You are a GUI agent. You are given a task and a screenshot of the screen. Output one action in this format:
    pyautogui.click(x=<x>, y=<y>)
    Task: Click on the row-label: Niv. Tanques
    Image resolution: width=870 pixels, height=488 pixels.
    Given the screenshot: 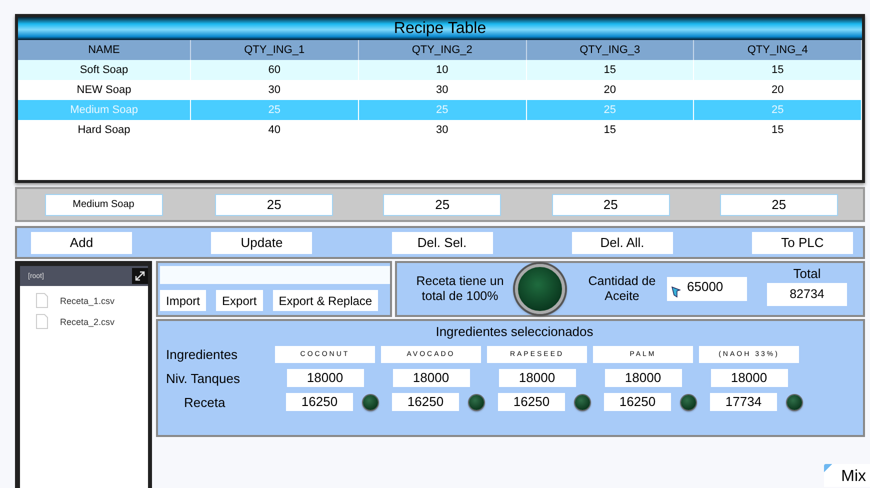 What is the action you would take?
    pyautogui.click(x=203, y=378)
    